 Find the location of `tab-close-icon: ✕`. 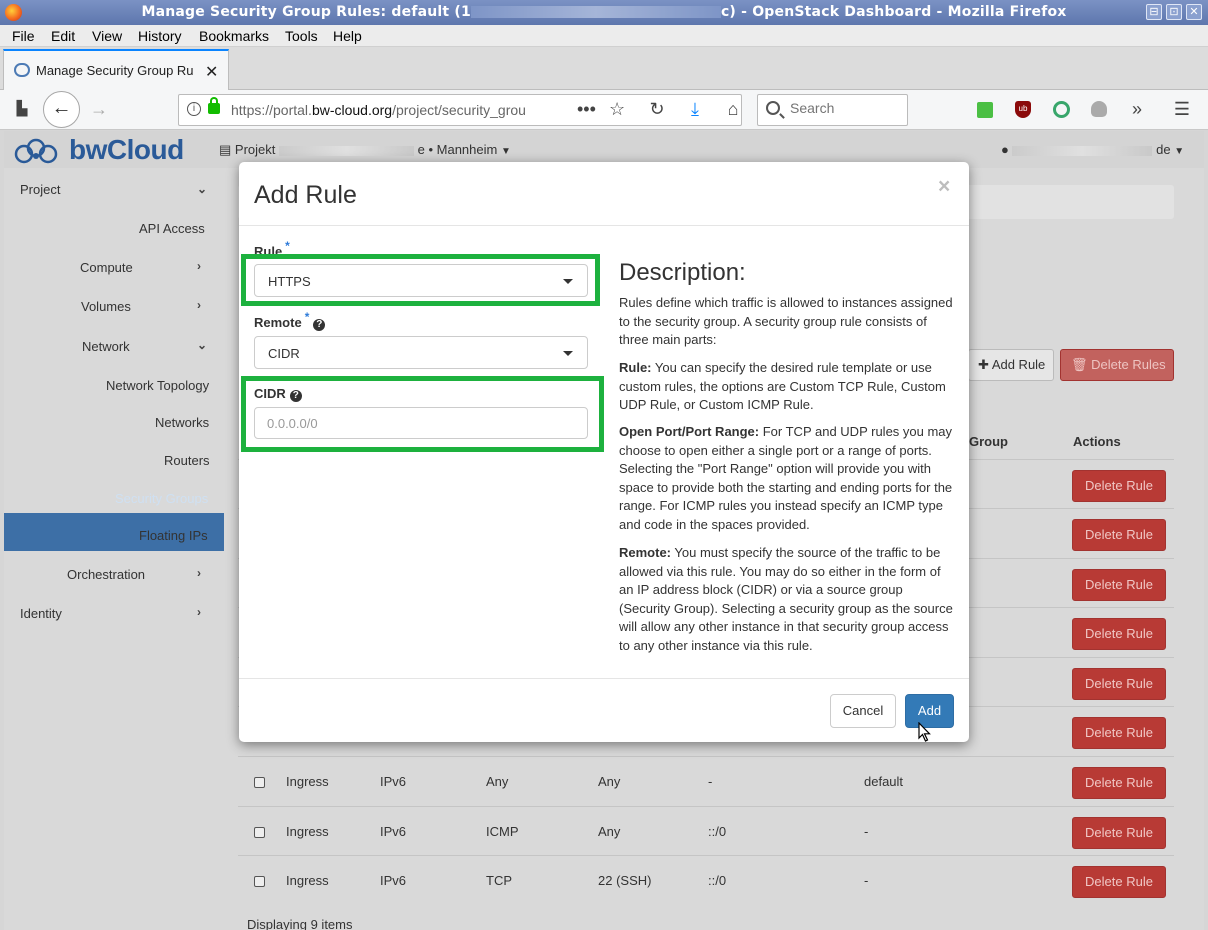

tab-close-icon: ✕ is located at coordinates (211, 72).